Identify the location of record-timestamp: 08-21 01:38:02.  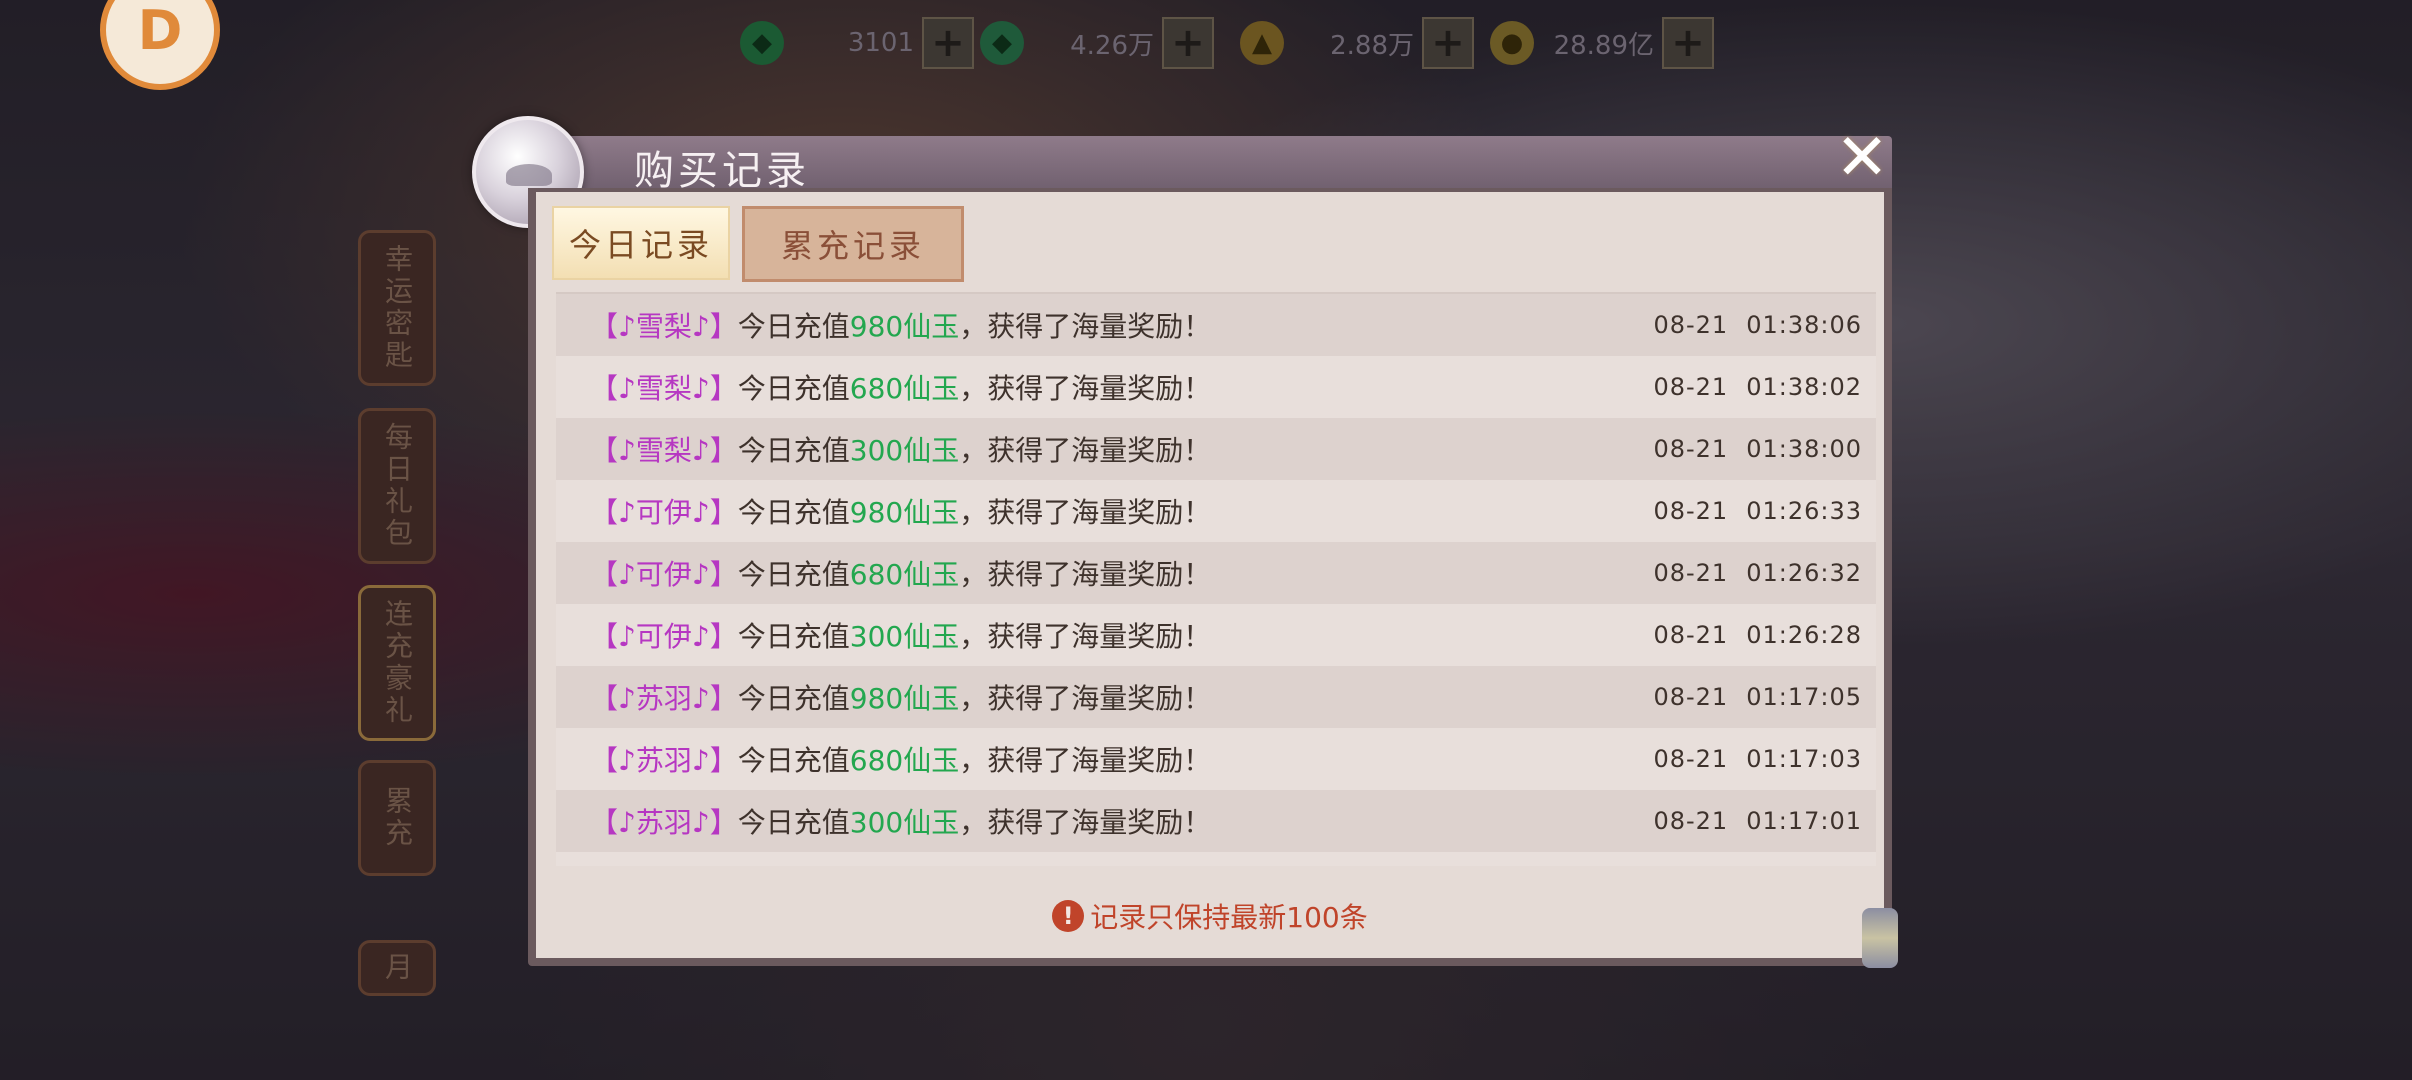
(1757, 387).